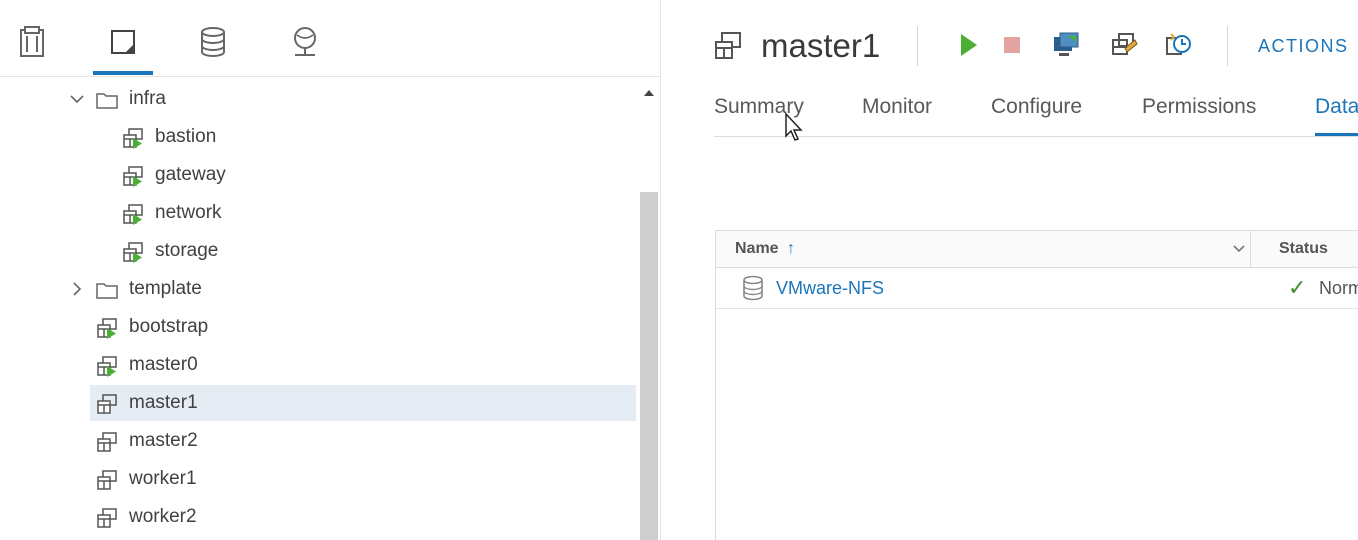  I want to click on nav-tab-hosts-clusters, so click(32, 42).